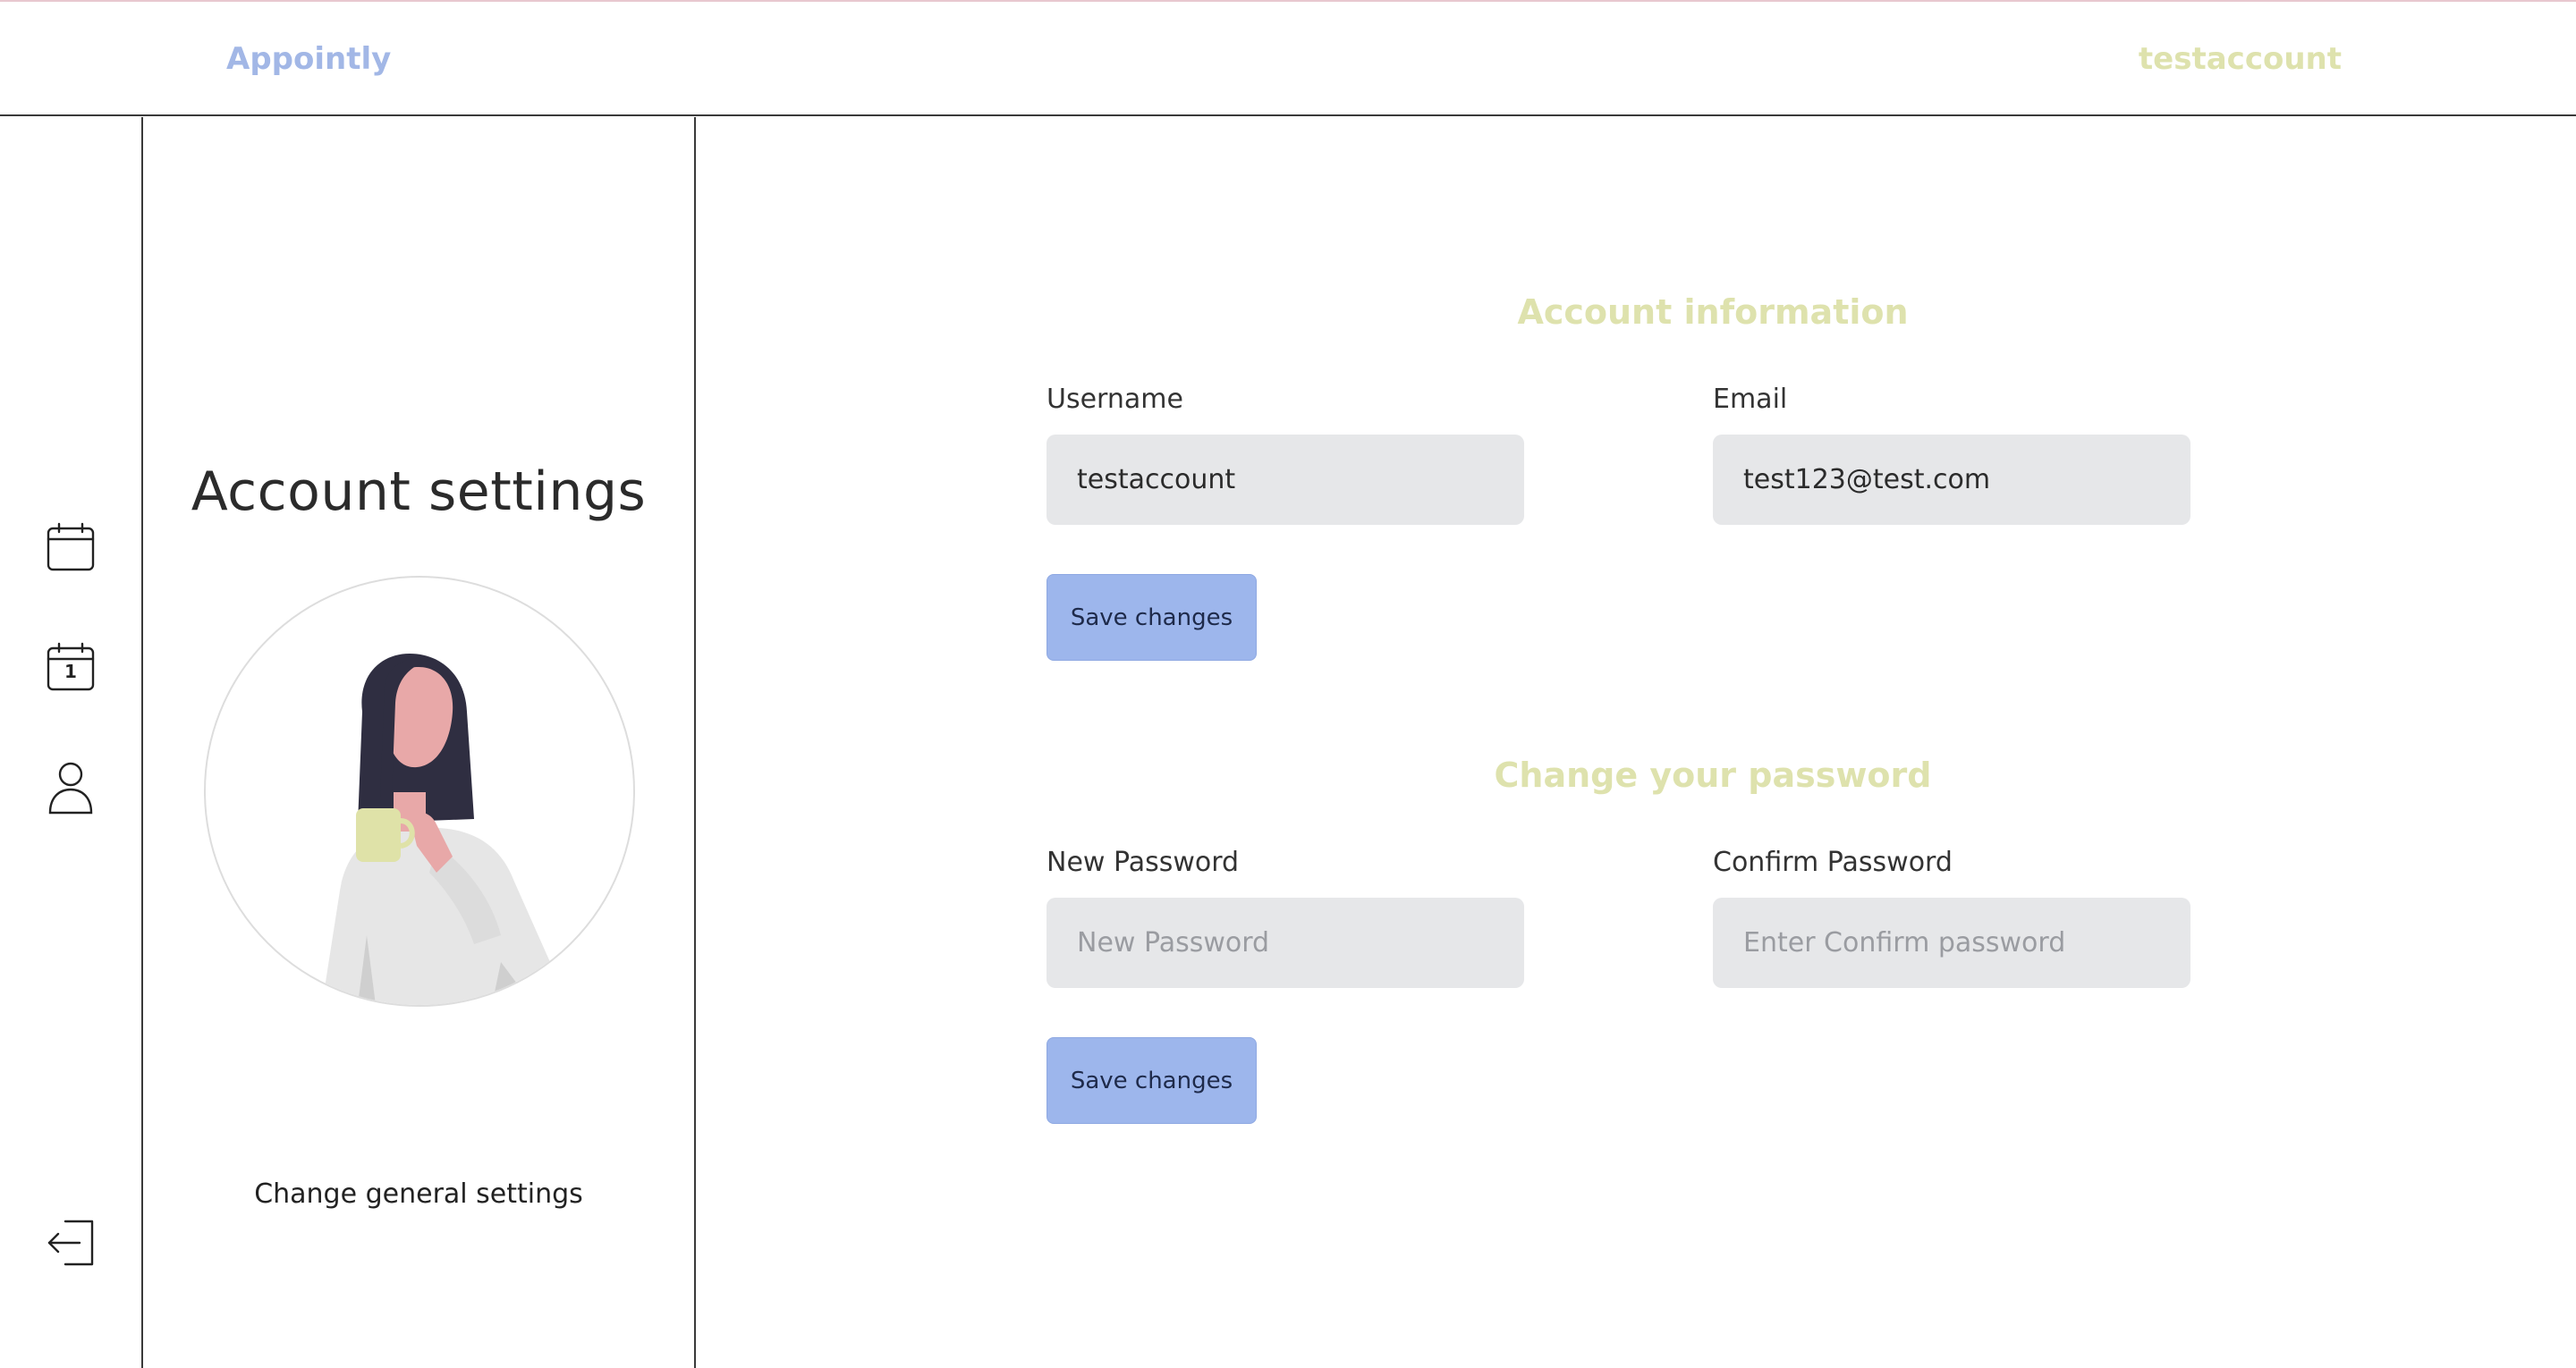  What do you see at coordinates (419, 792) in the screenshot?
I see `profile-illustration` at bounding box center [419, 792].